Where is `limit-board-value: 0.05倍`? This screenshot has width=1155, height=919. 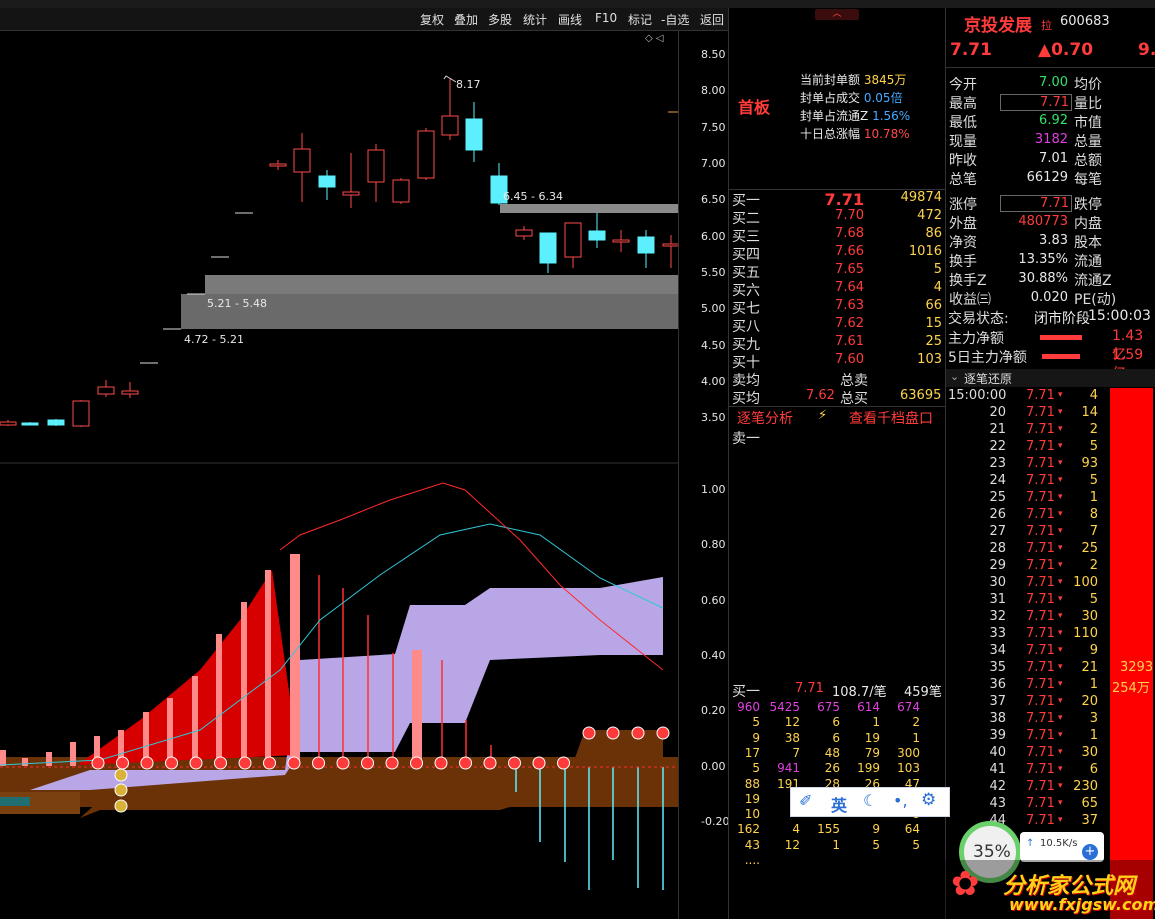 limit-board-value: 0.05倍 is located at coordinates (883, 98).